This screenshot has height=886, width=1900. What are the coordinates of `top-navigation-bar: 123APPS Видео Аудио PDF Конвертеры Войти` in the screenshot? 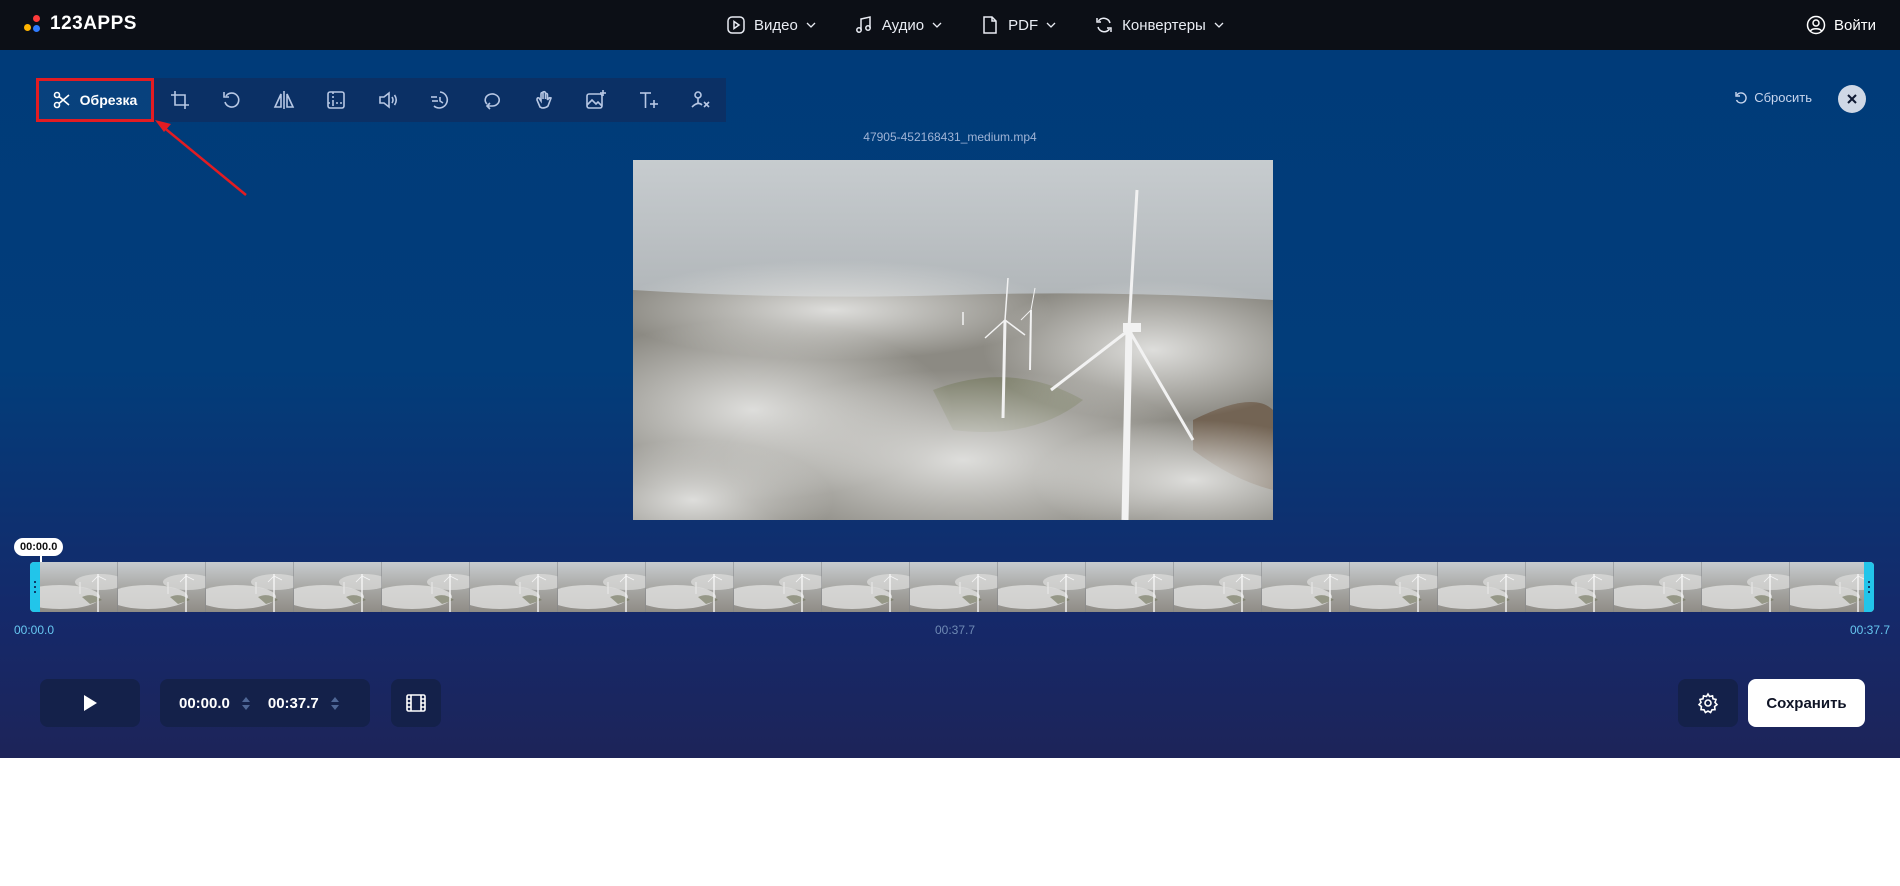 It's located at (950, 25).